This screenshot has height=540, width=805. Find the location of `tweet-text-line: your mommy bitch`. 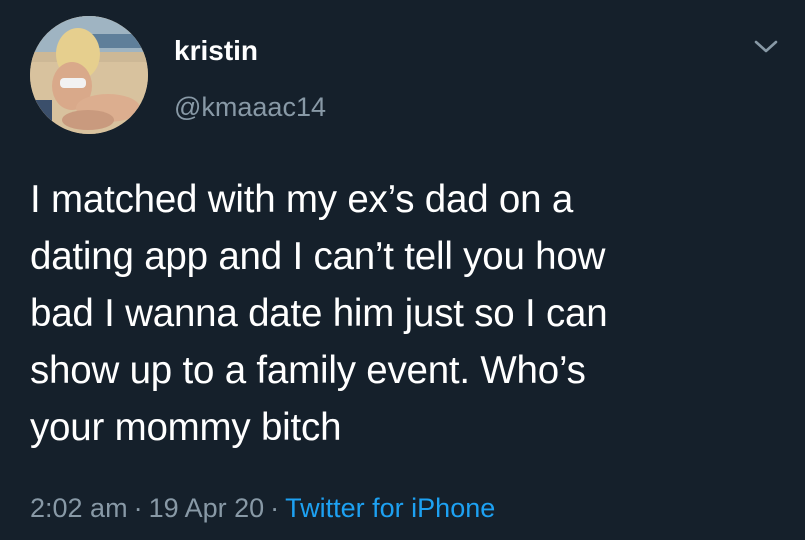

tweet-text-line: your mommy bitch is located at coordinates (186, 427).